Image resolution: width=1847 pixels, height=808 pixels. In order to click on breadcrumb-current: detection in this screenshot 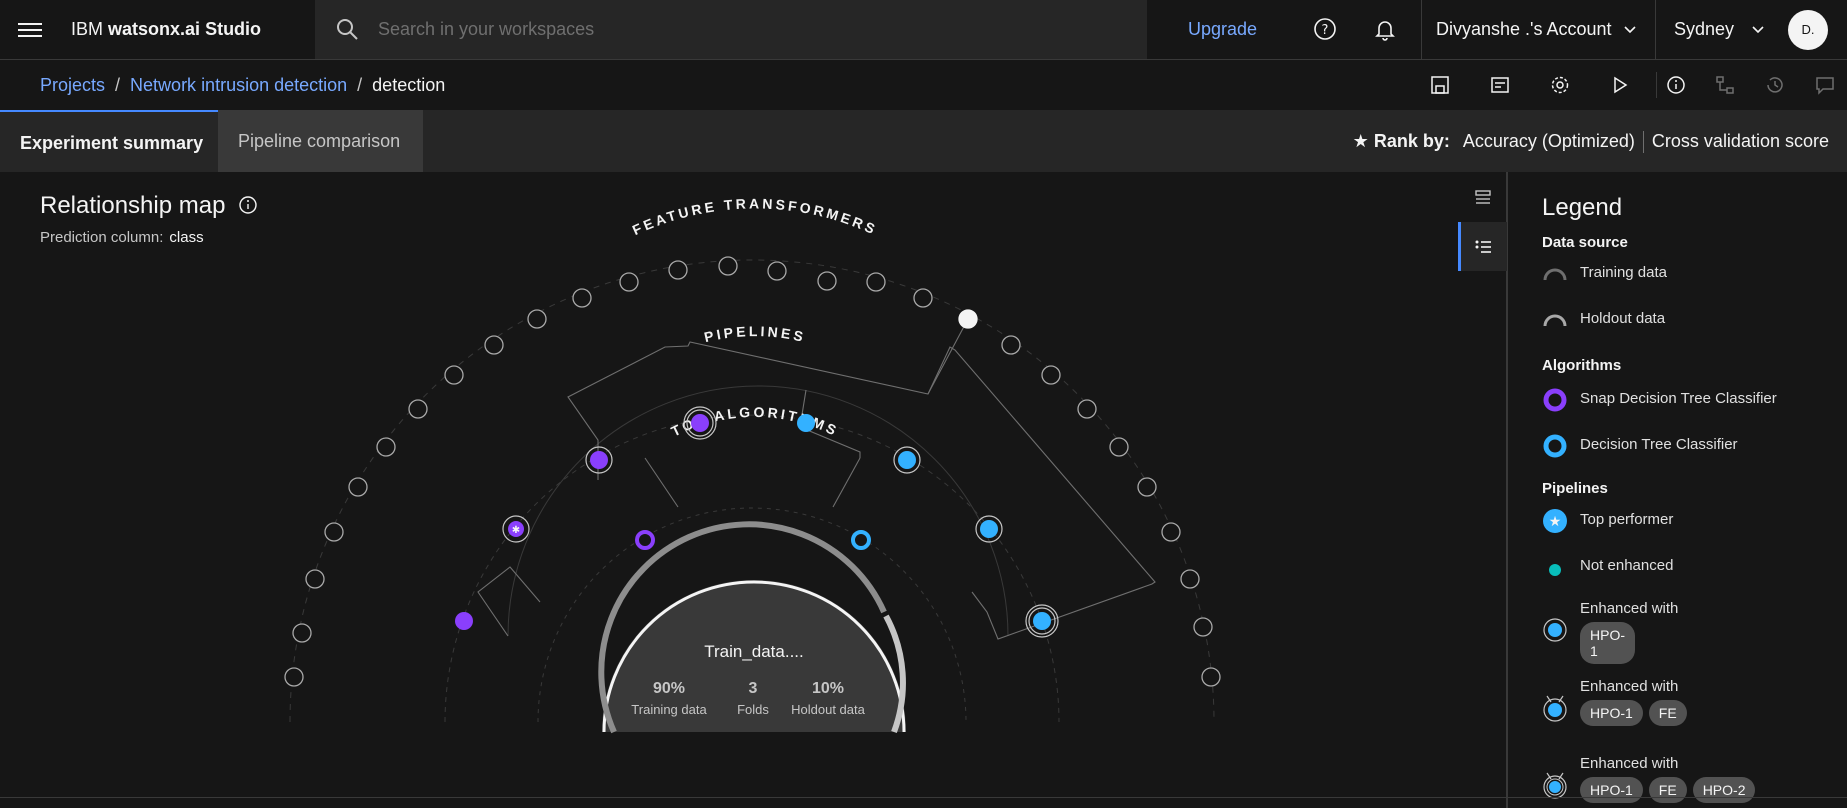, I will do `click(409, 85)`.